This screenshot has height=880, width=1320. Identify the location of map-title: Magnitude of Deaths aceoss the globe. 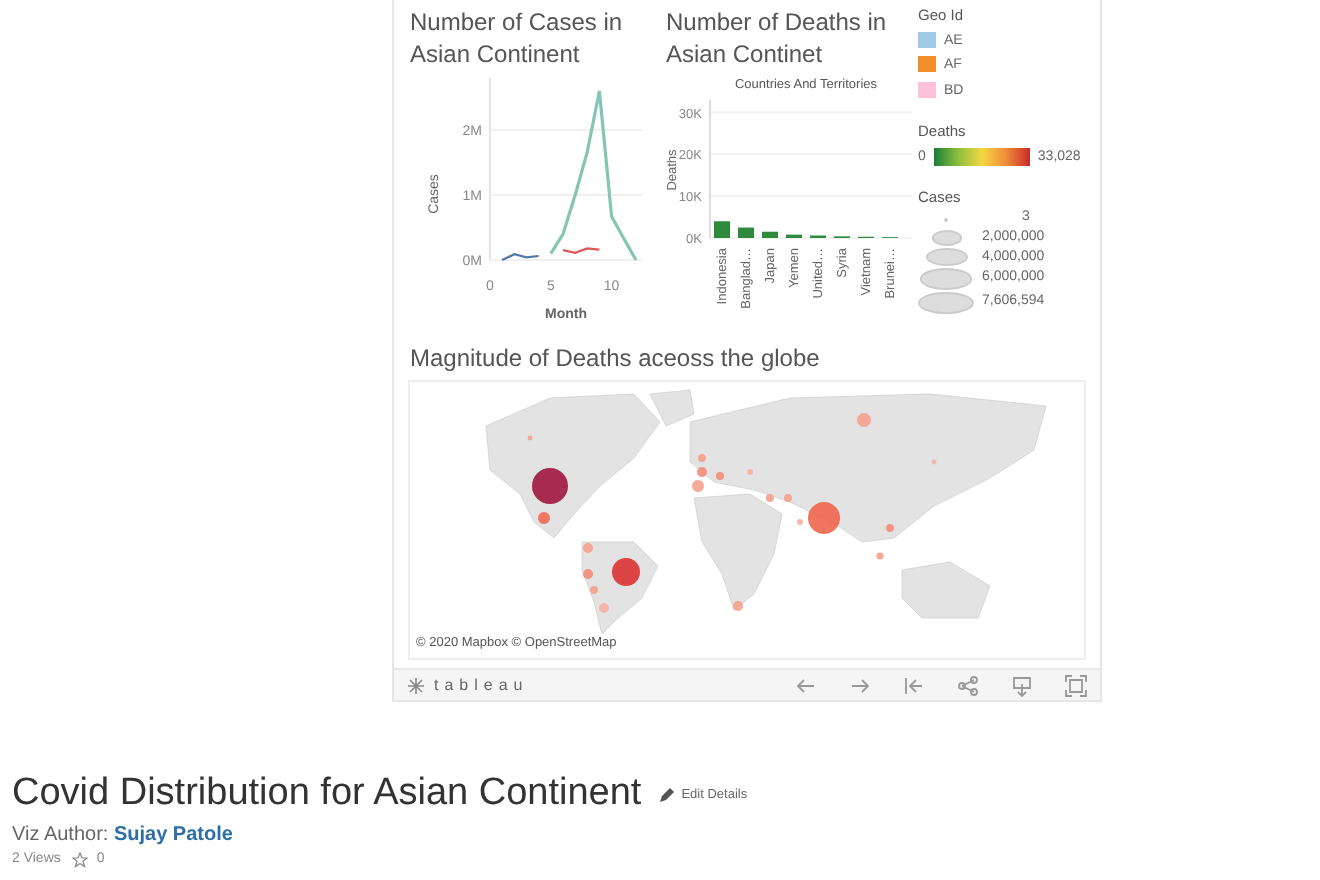
(616, 359).